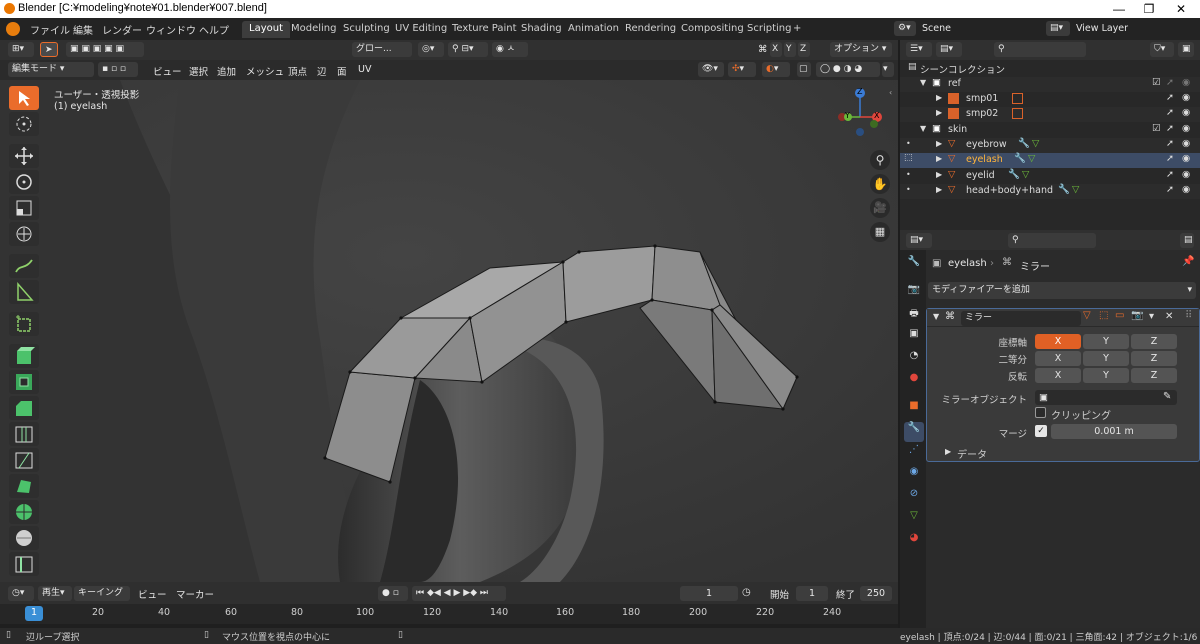 The image size is (1200, 644). What do you see at coordinates (776, 69) in the screenshot?
I see `overlay-icon: ◐▾` at bounding box center [776, 69].